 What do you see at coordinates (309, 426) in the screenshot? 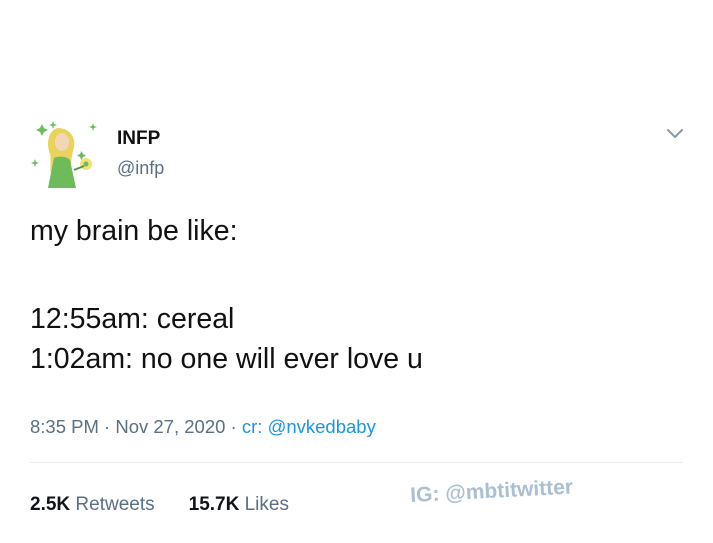
I see `credit-link: cr: @nvkedbaby` at bounding box center [309, 426].